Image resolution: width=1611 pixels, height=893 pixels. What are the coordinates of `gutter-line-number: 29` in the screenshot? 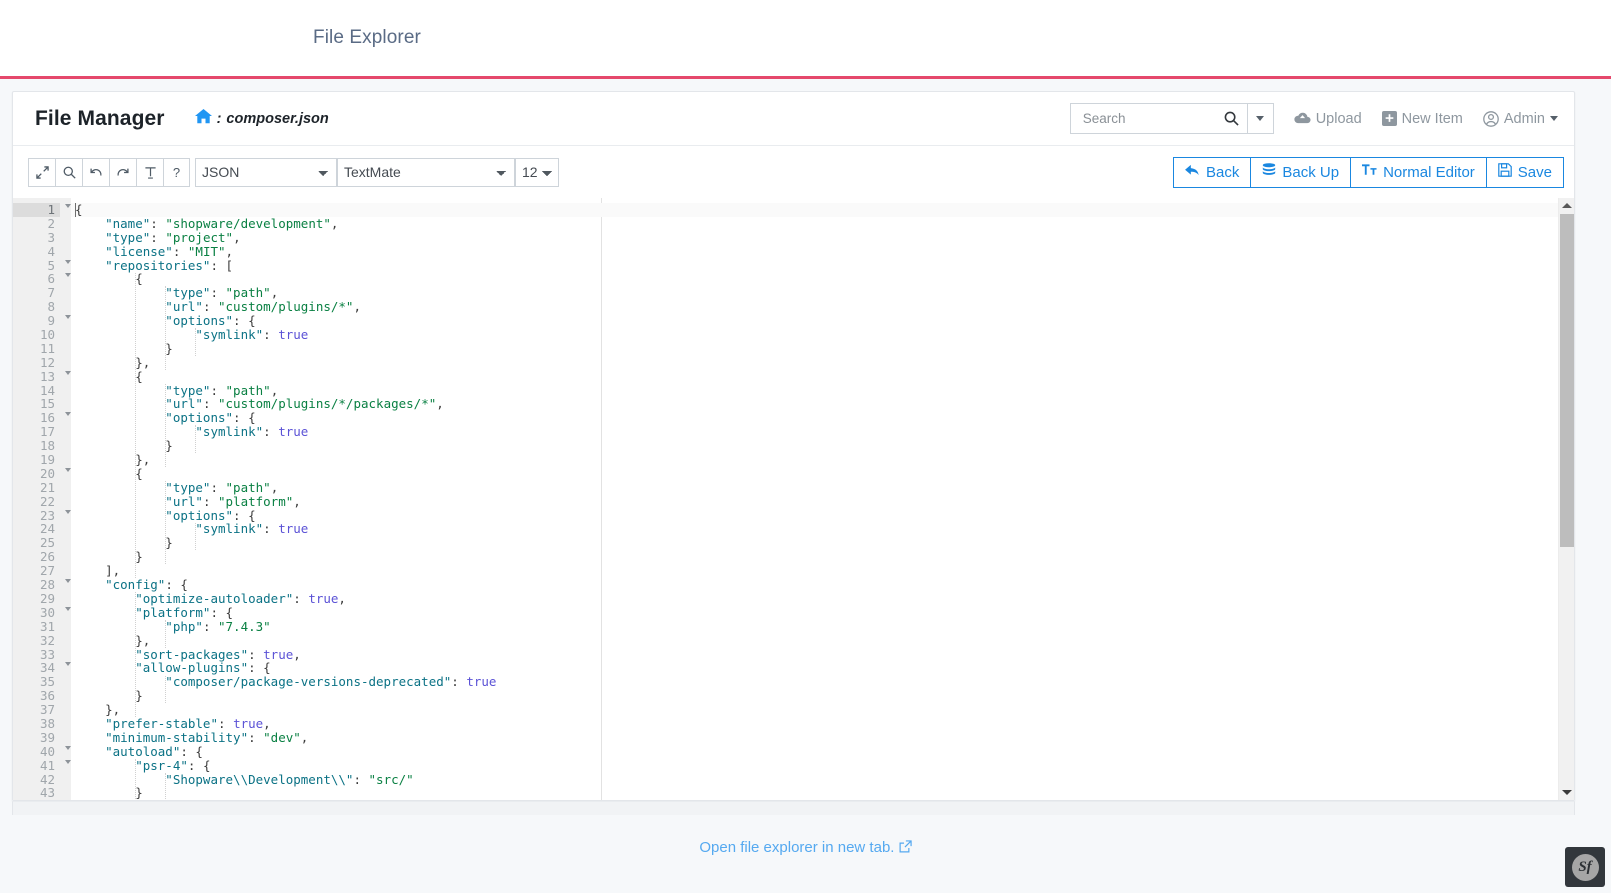 It's located at (36, 599).